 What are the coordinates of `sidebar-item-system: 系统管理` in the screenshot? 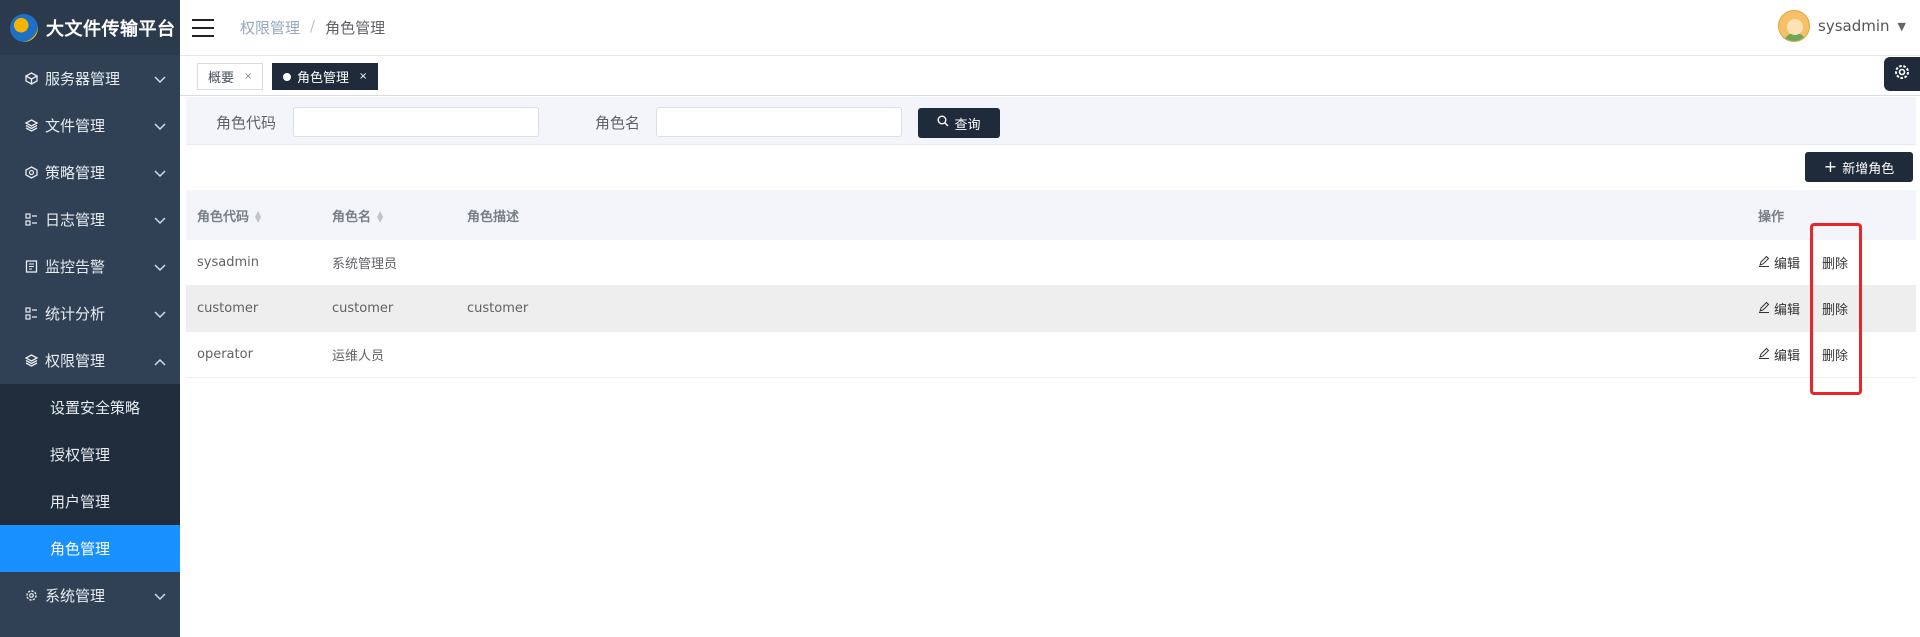 It's located at (90, 595).